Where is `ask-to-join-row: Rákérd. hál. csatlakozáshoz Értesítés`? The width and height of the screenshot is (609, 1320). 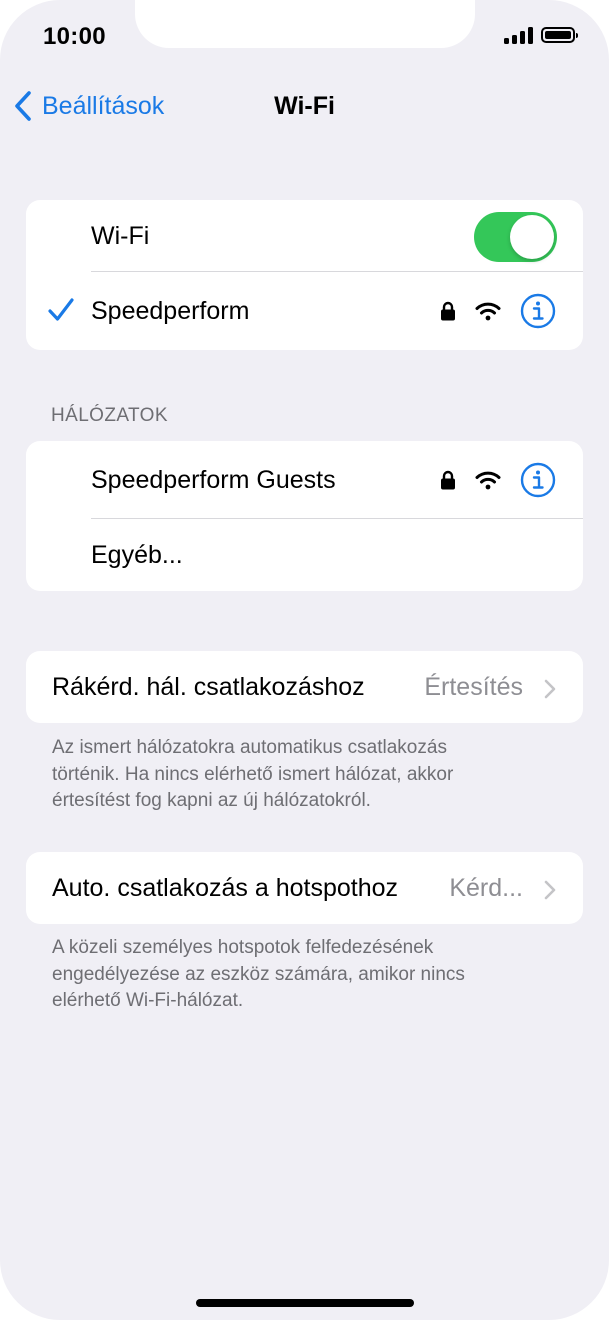 ask-to-join-row: Rákérd. hál. csatlakozáshoz Értesítés is located at coordinates (304, 687).